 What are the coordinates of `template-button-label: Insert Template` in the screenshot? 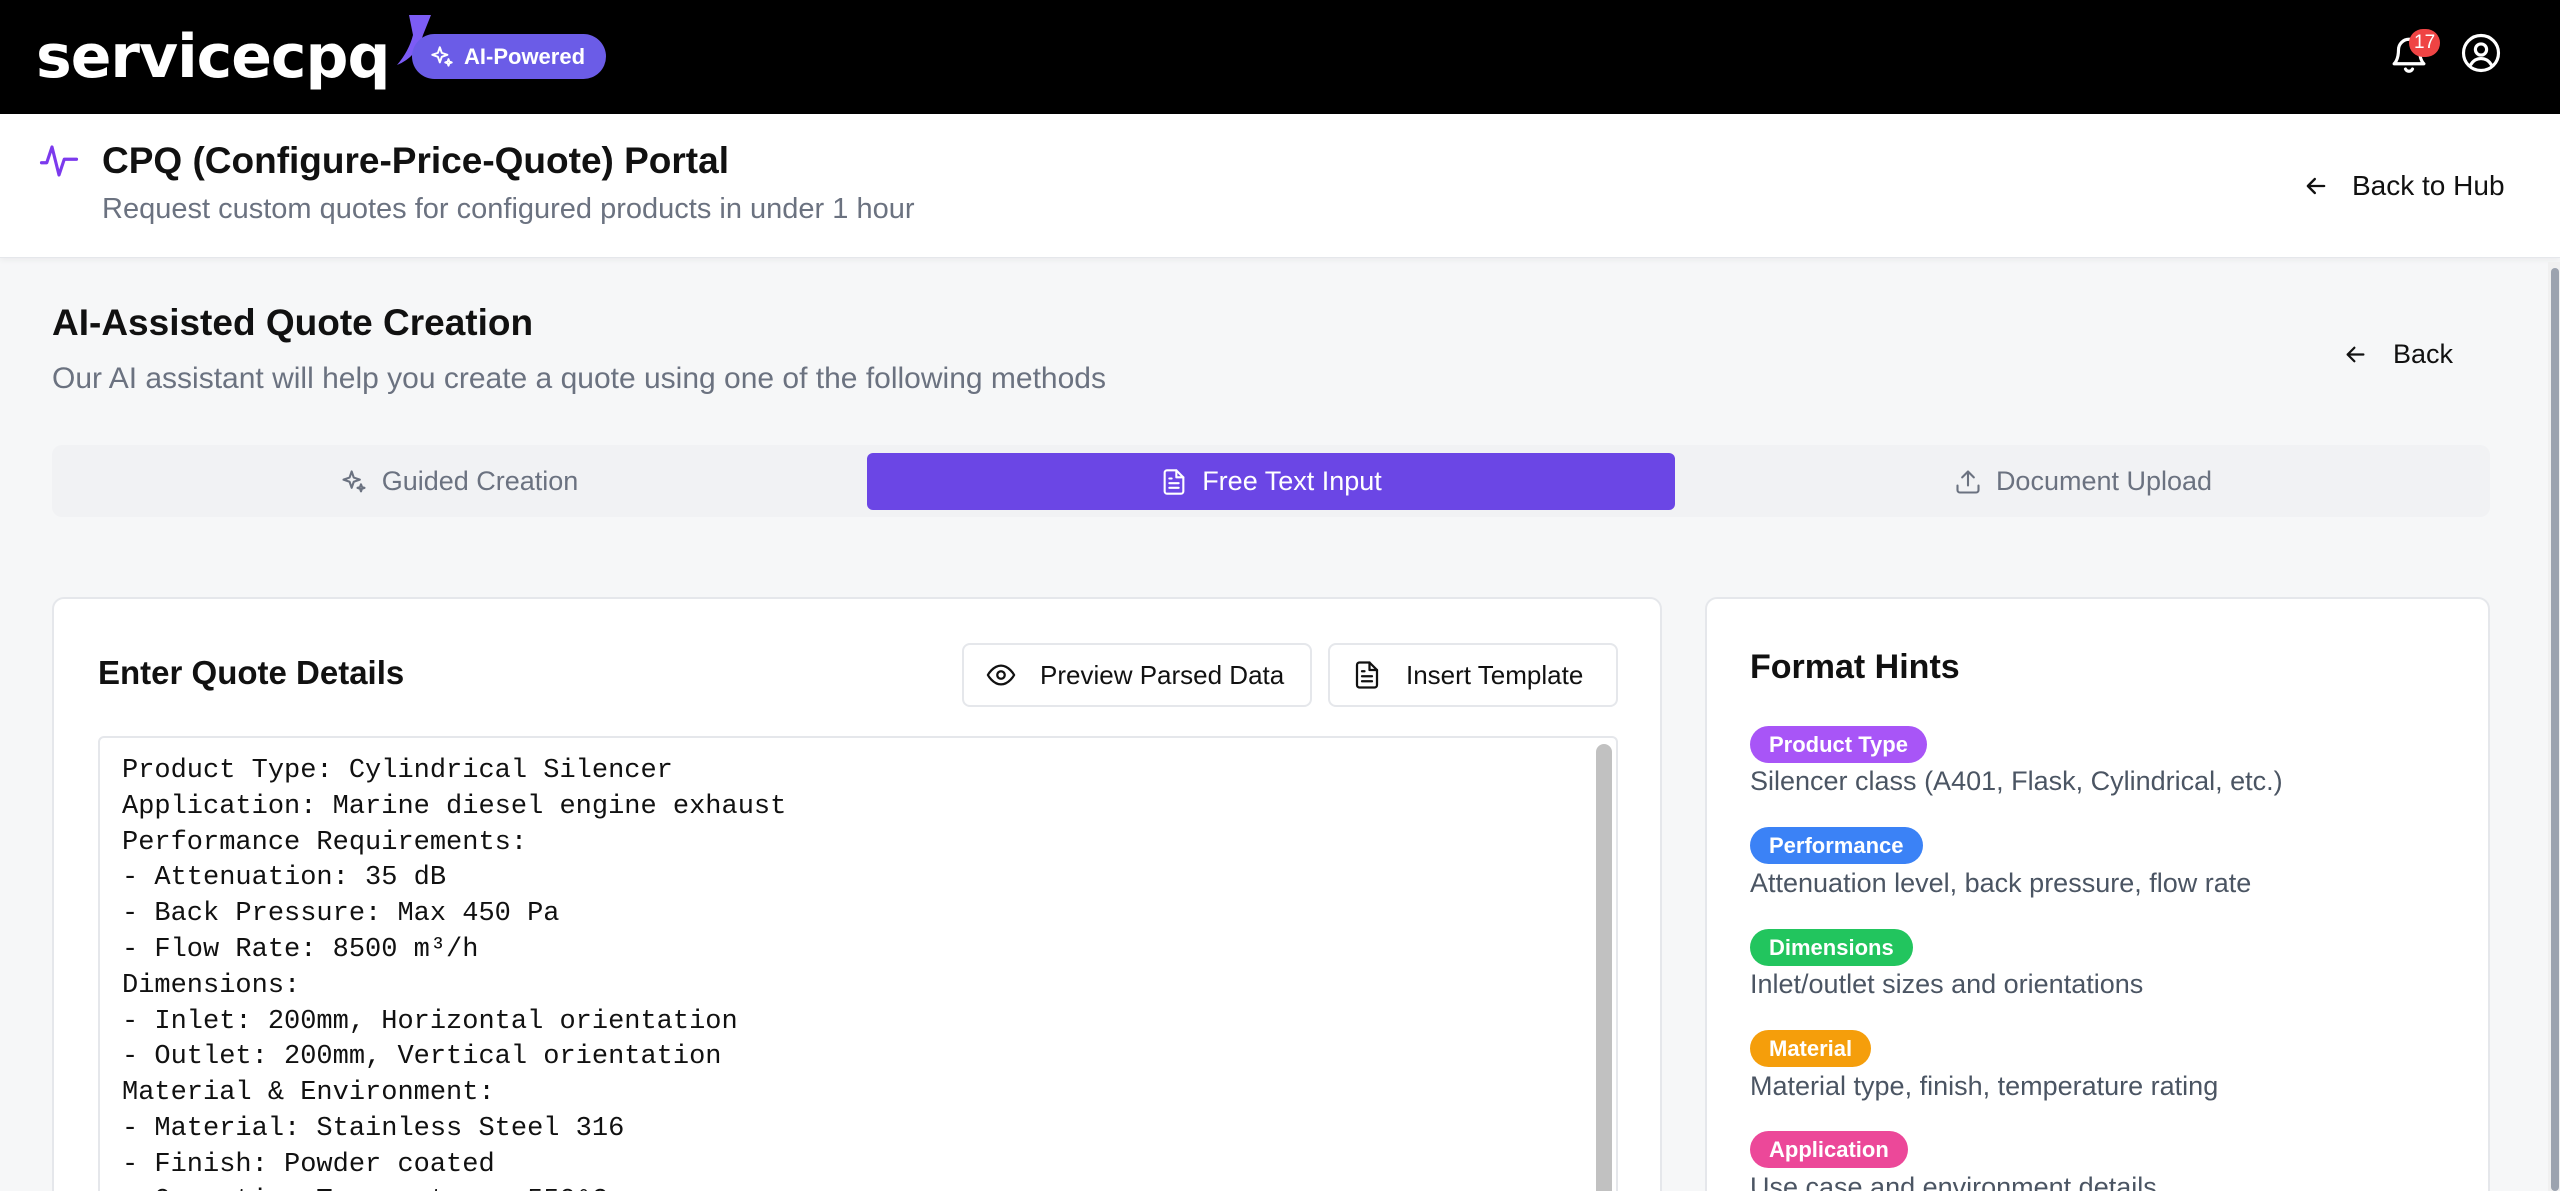 It's located at (1495, 674).